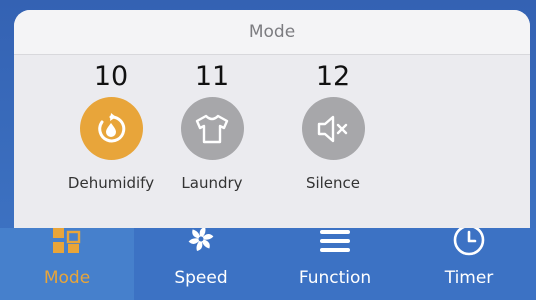 This screenshot has width=536, height=300. What do you see at coordinates (335, 264) in the screenshot?
I see `tab-function: Function` at bounding box center [335, 264].